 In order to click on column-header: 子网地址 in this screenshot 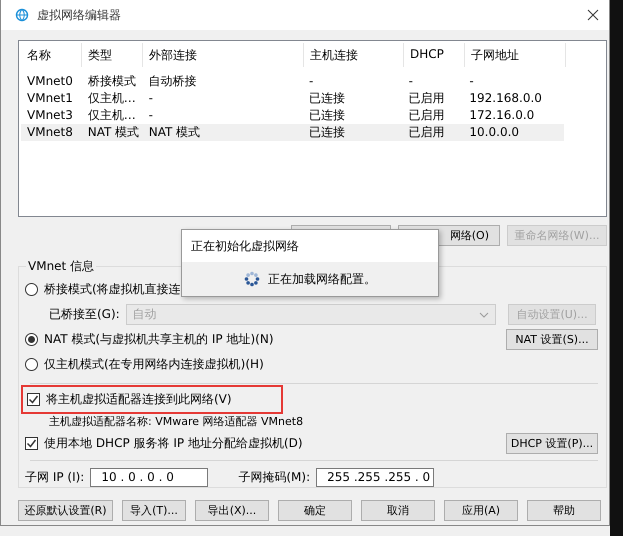, I will do `click(515, 55)`.